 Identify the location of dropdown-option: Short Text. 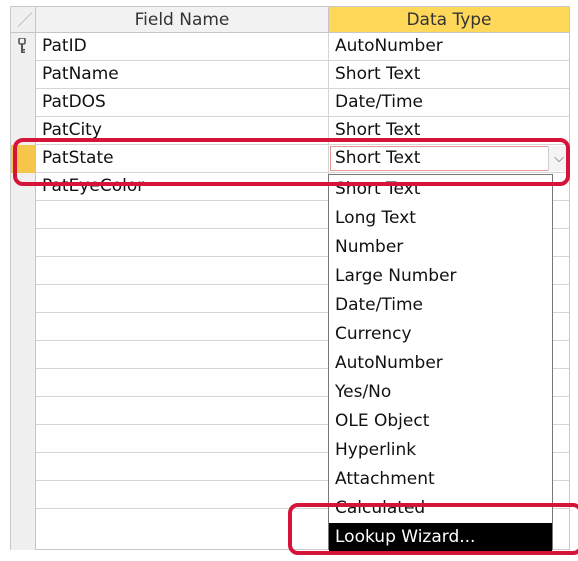
(440, 189).